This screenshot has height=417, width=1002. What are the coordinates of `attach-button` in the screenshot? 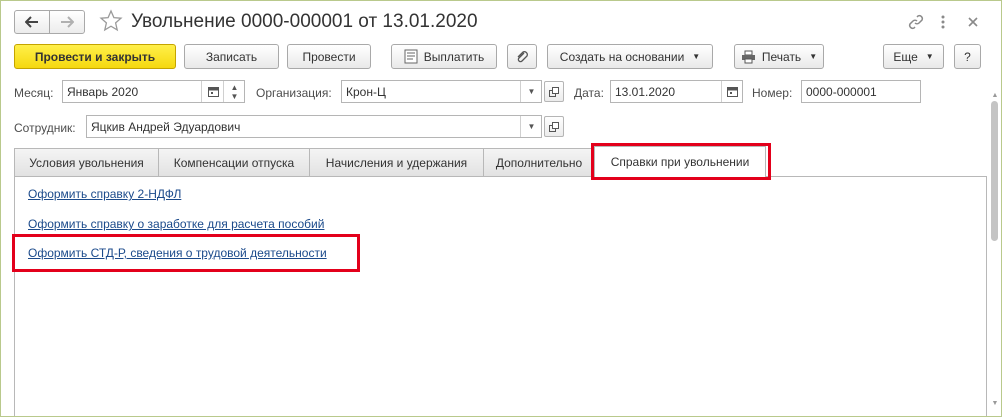 It's located at (522, 56).